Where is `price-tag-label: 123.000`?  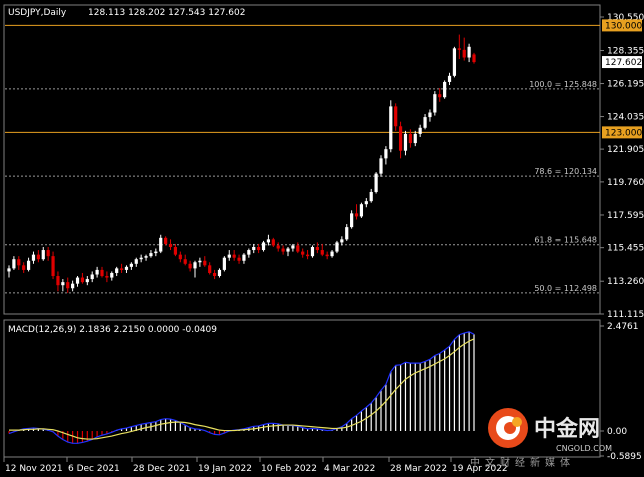 price-tag-label: 123.000 is located at coordinates (623, 133).